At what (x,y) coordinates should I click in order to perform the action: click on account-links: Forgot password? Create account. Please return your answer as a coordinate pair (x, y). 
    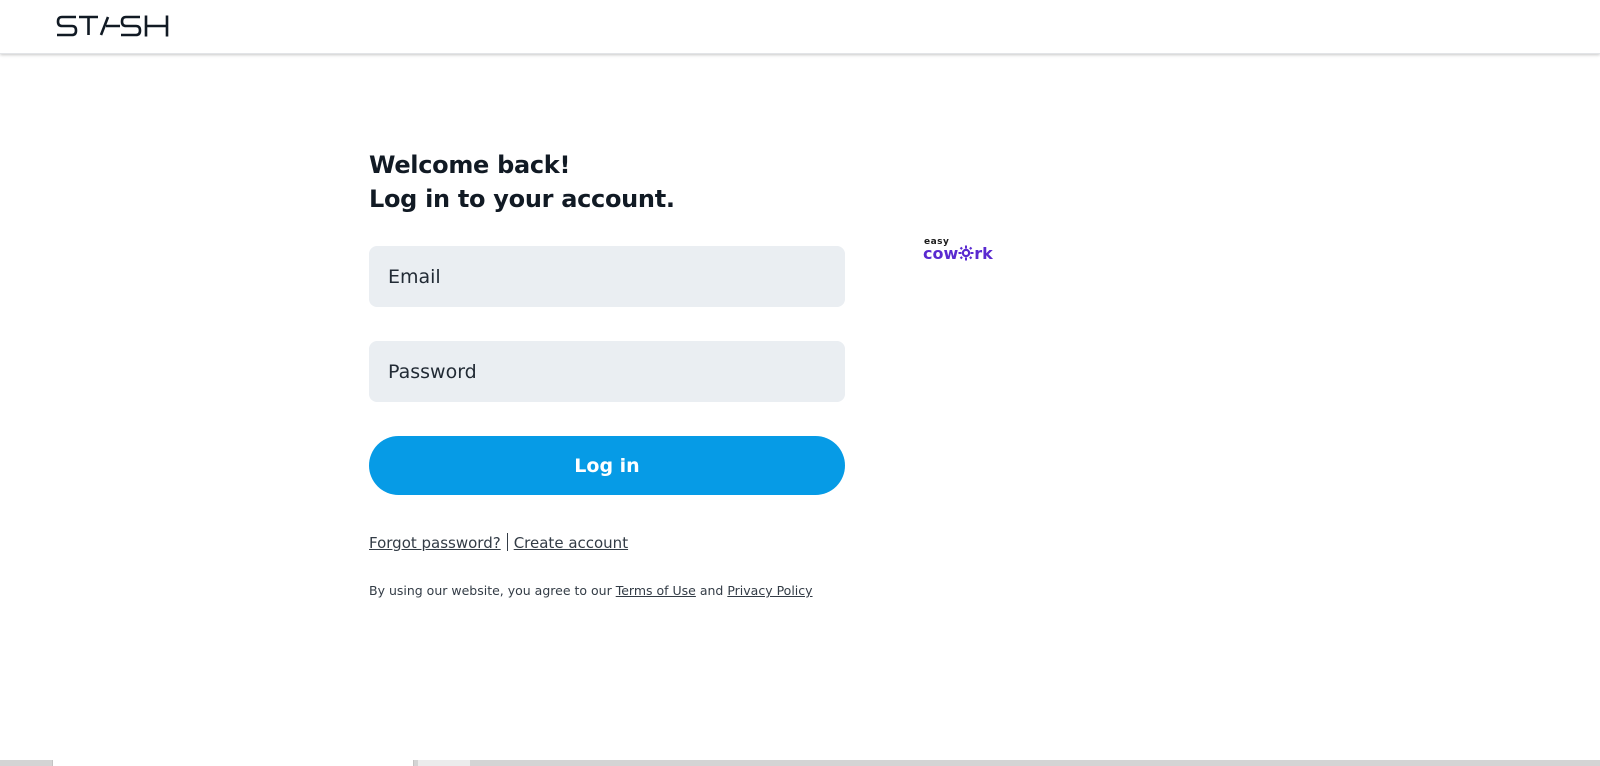
    Looking at the image, I should click on (498, 542).